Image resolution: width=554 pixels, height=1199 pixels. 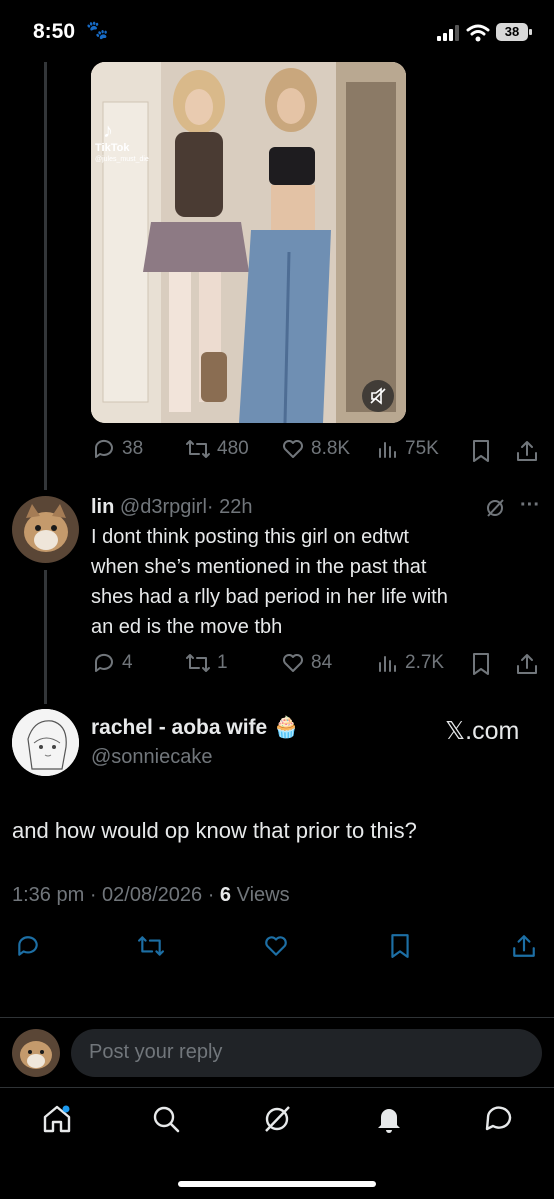 I want to click on my-avatar, so click(x=36, y=1053).